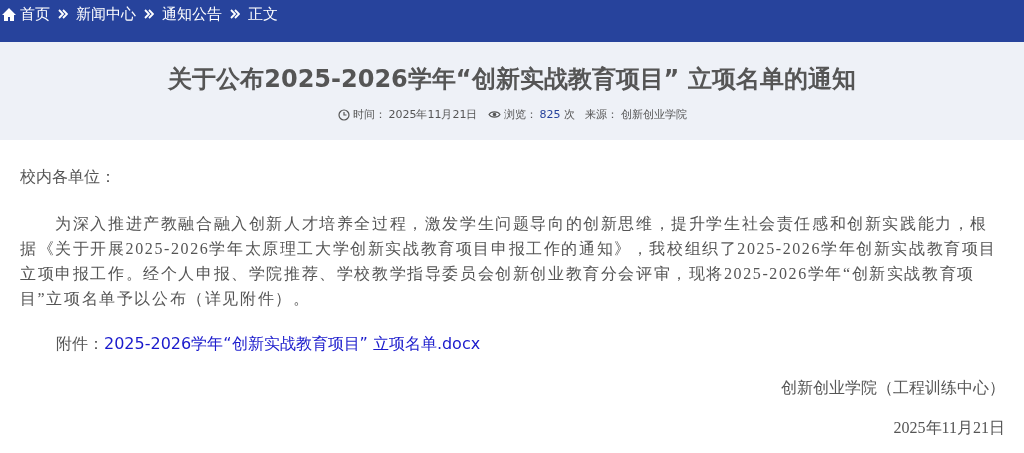 This screenshot has width=1024, height=453. Describe the element at coordinates (369, 114) in the screenshot. I see `time-label: 时间：` at that location.